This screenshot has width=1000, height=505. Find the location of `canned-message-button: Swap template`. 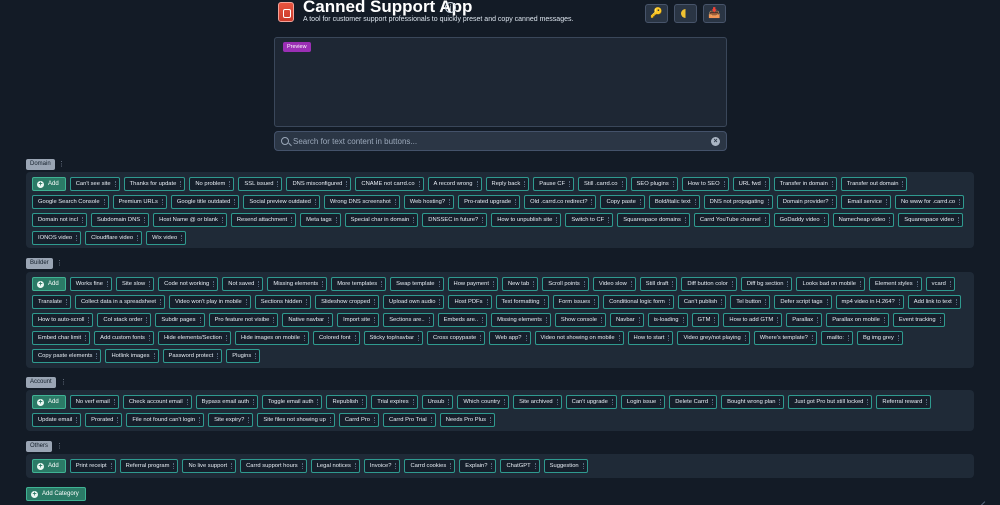

canned-message-button: Swap template is located at coordinates (417, 284).